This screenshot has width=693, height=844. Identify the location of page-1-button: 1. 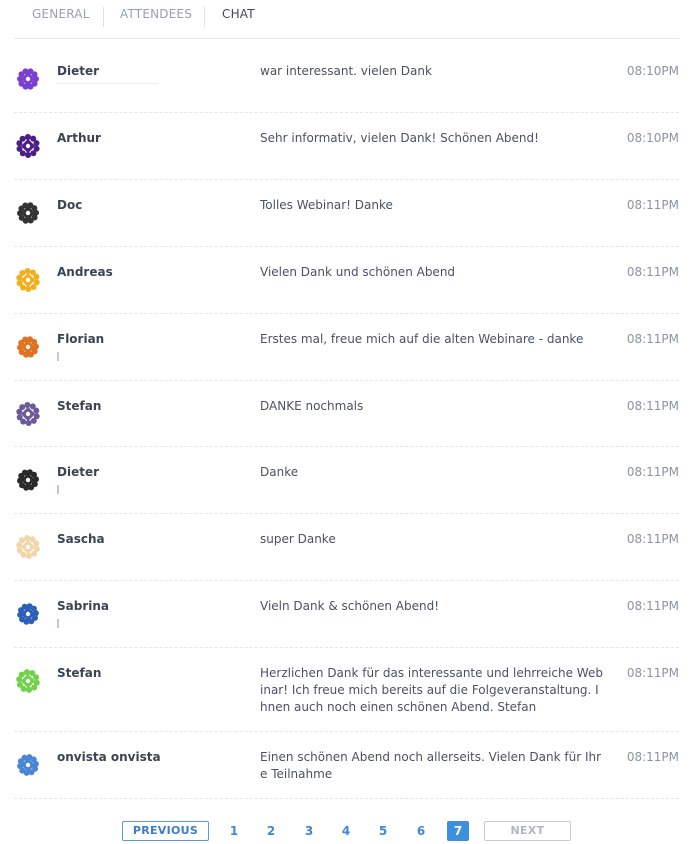
(234, 831).